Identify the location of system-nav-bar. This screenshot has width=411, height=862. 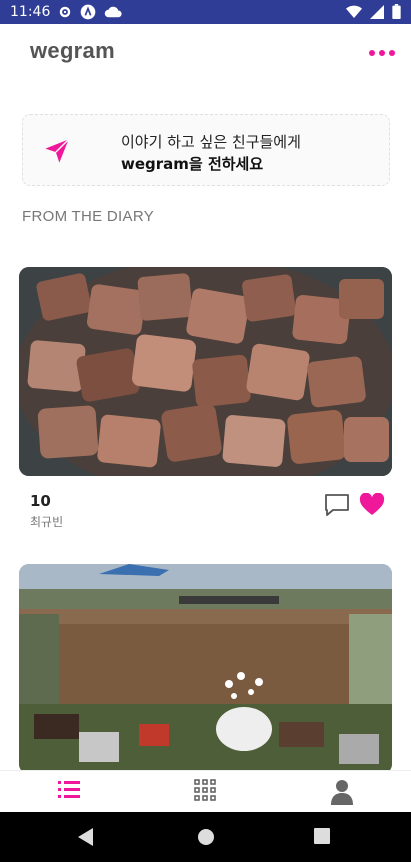
(205, 837).